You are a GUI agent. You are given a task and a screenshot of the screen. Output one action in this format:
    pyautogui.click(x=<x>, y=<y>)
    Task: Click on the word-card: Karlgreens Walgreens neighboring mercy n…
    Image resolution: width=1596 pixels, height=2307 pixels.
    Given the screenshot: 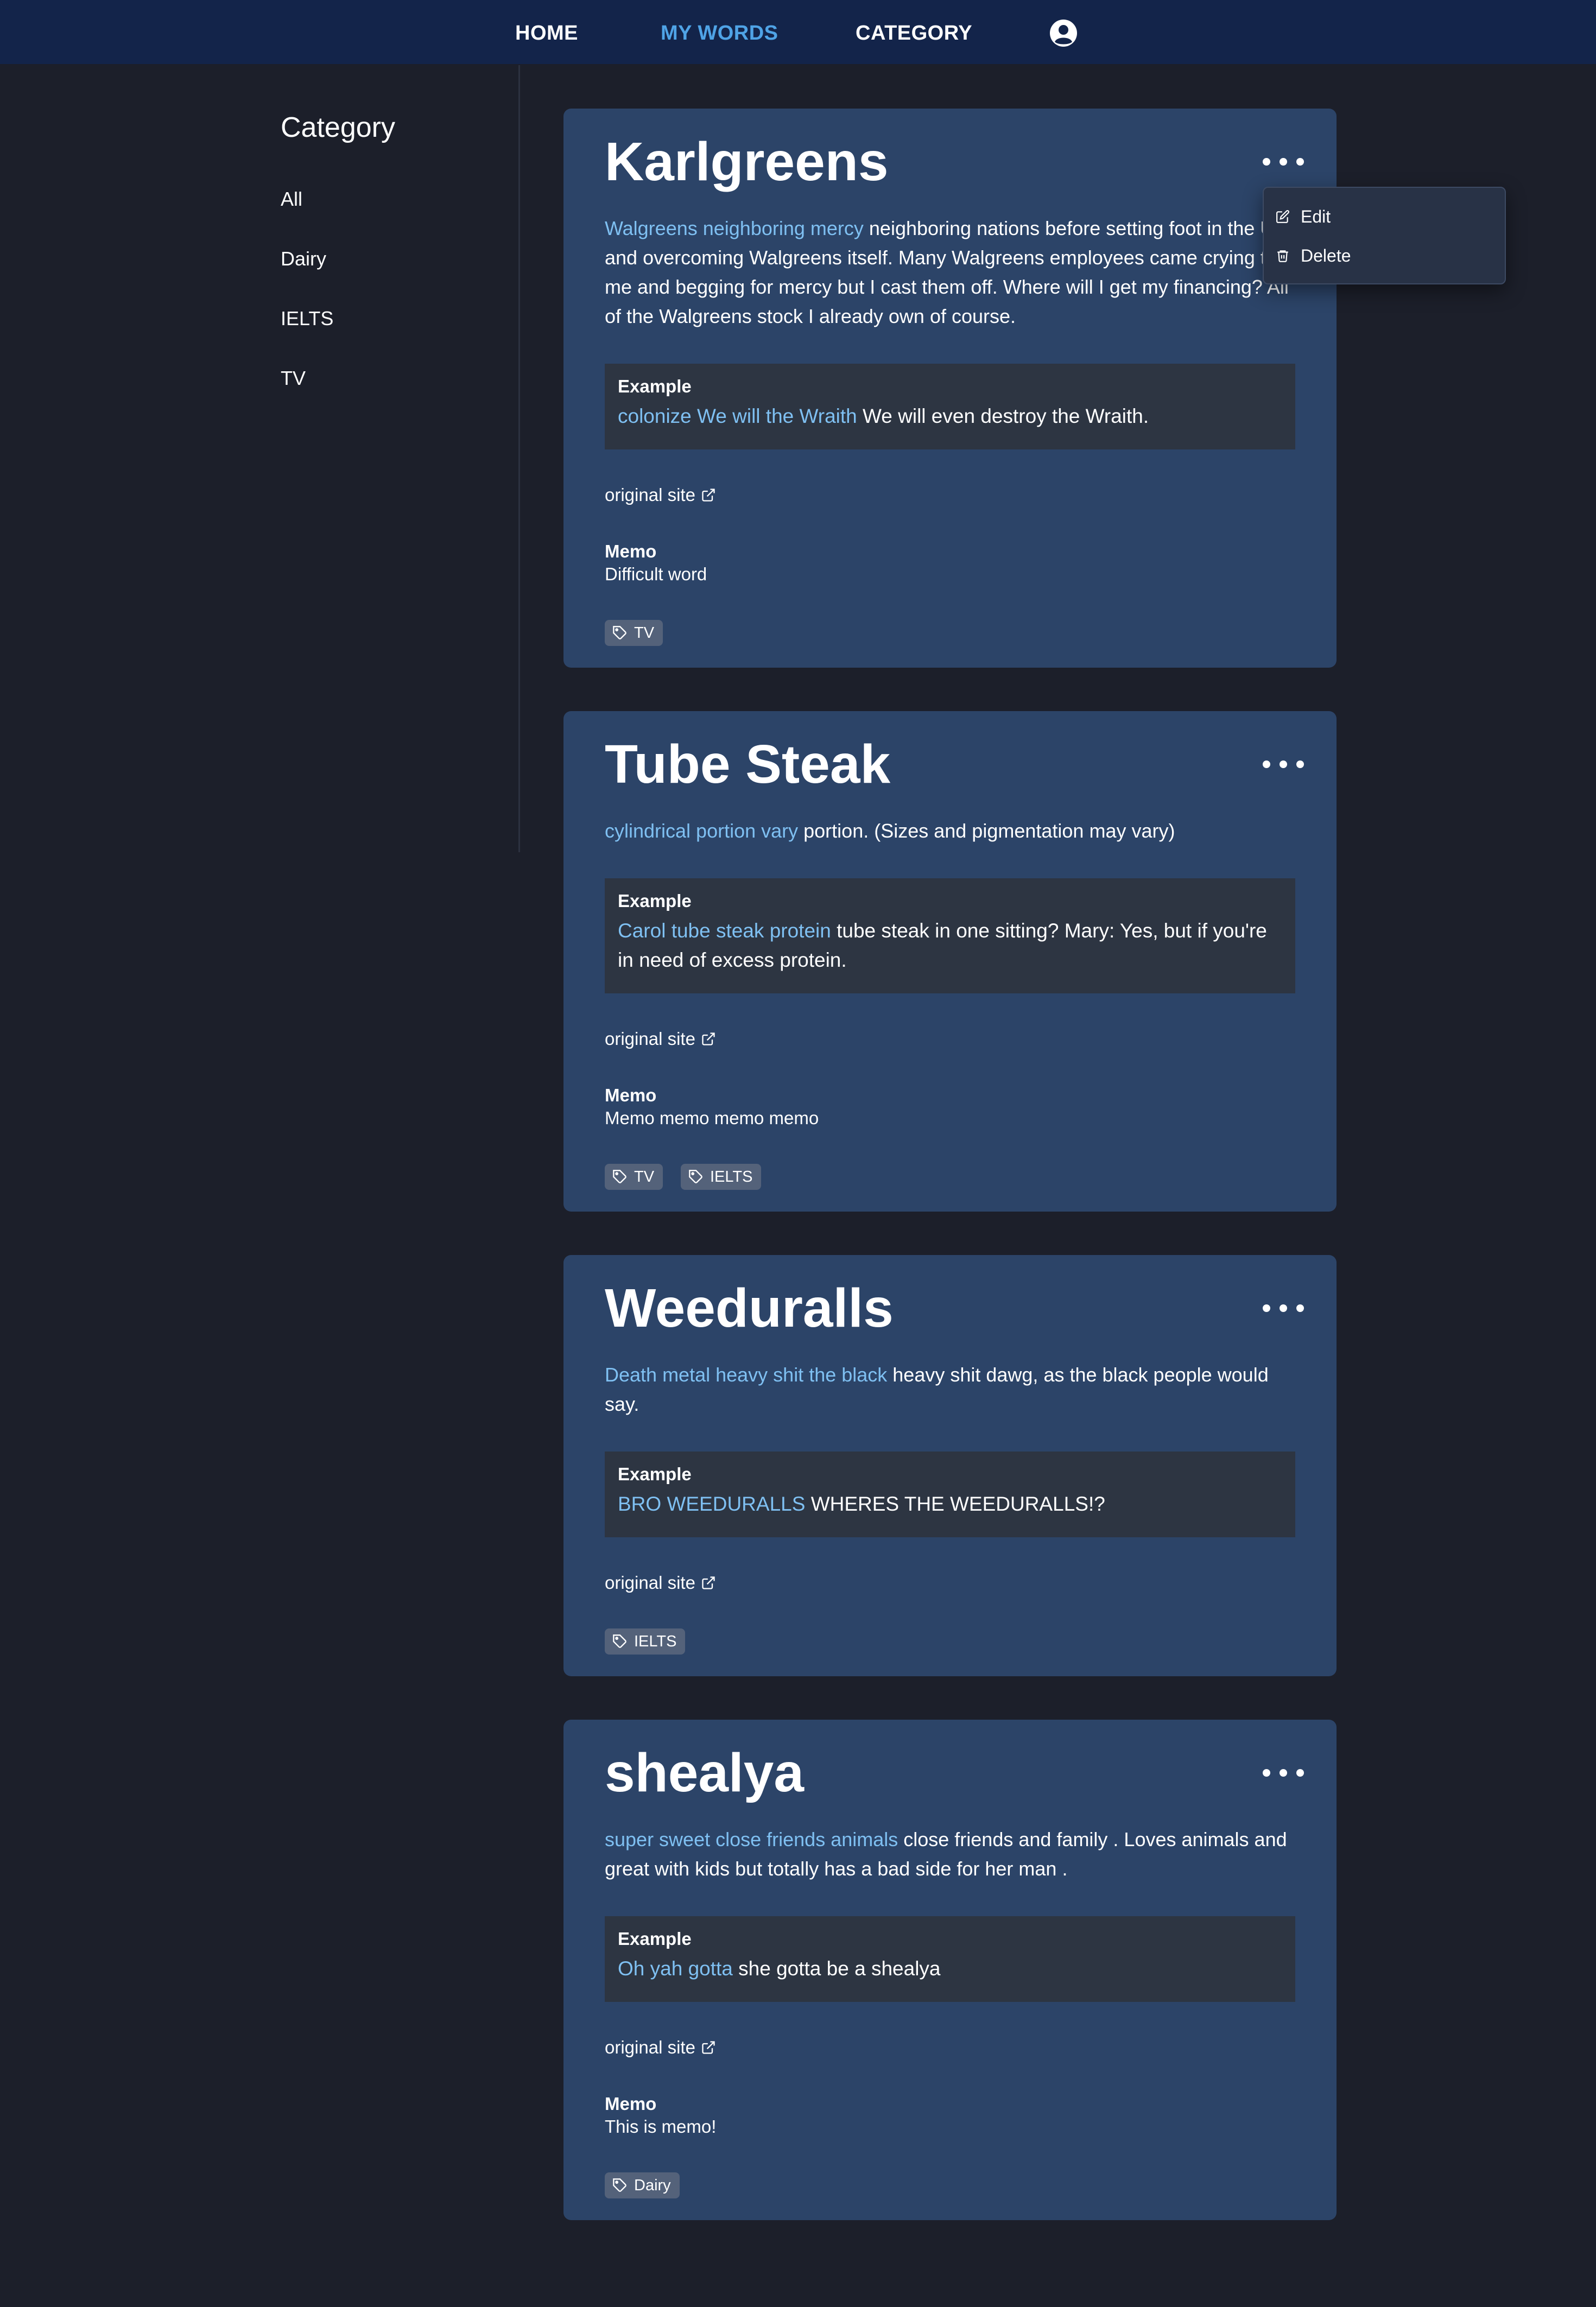 What is the action you would take?
    pyautogui.click(x=950, y=389)
    